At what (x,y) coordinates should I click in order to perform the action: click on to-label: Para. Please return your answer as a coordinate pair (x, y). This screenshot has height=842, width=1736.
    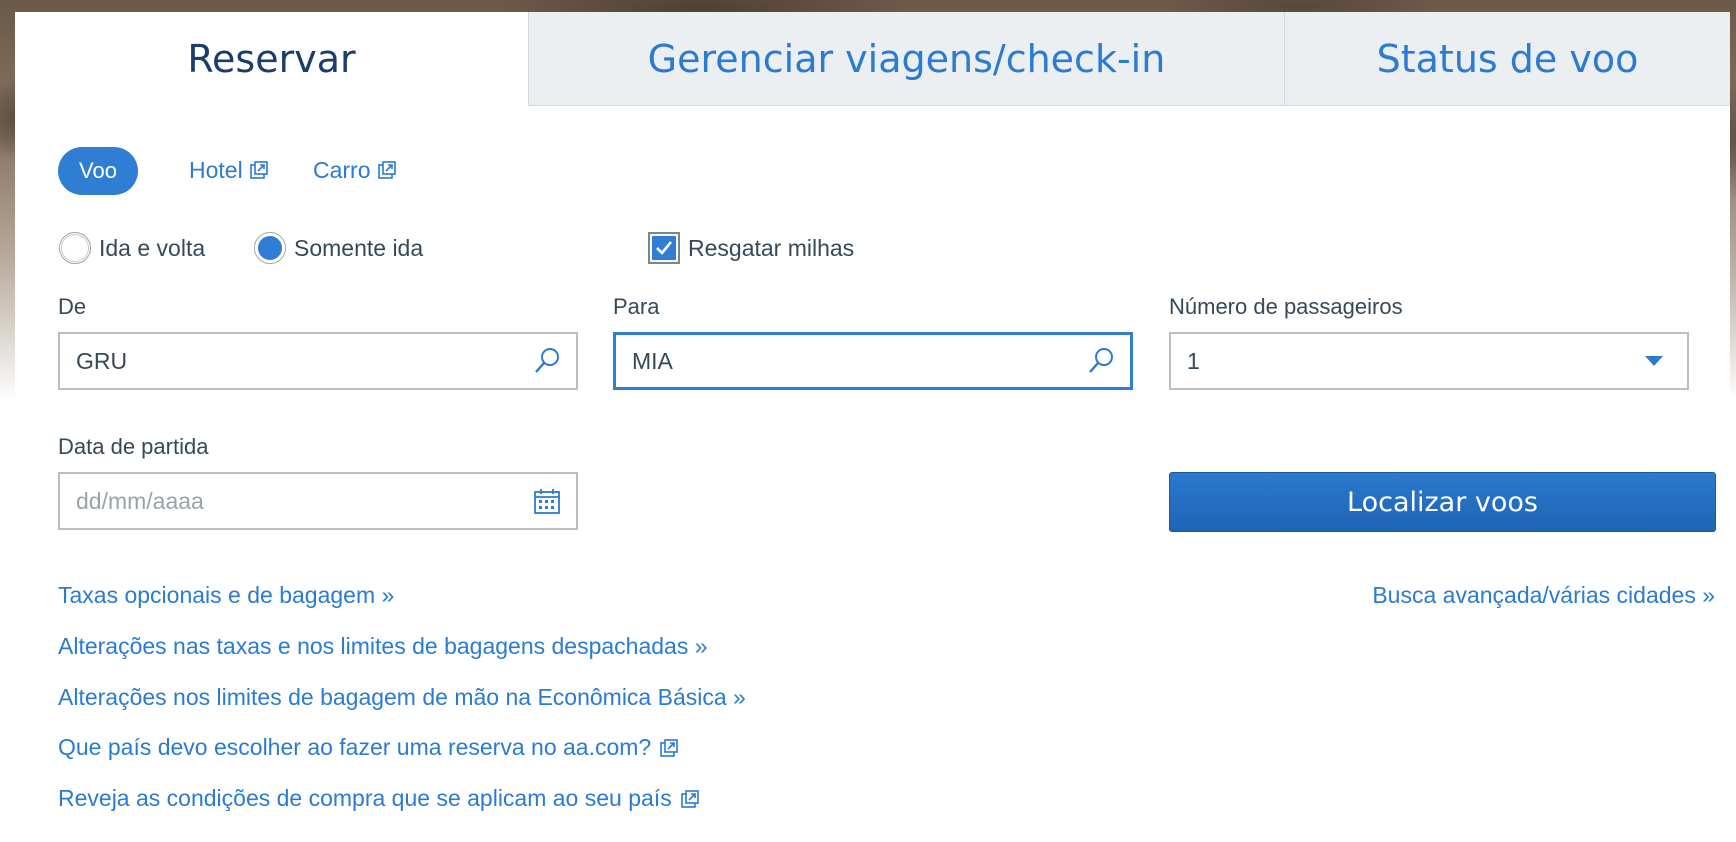
    Looking at the image, I should click on (636, 306).